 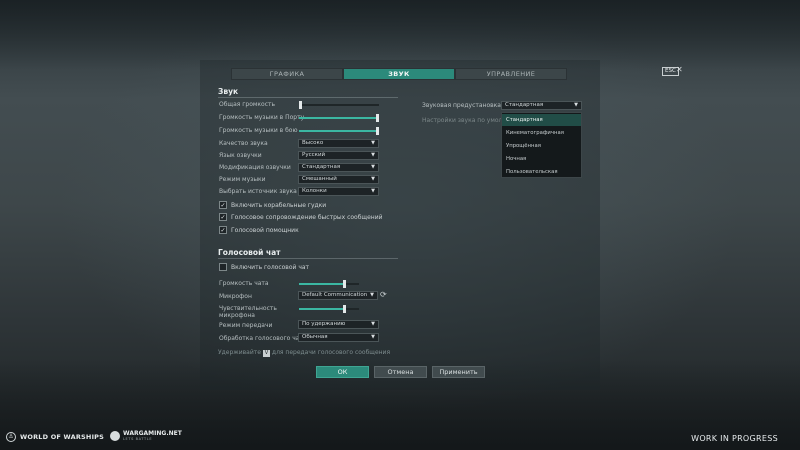 What do you see at coordinates (338, 179) in the screenshot?
I see `music-mode-dropdown: Смешанный ▼` at bounding box center [338, 179].